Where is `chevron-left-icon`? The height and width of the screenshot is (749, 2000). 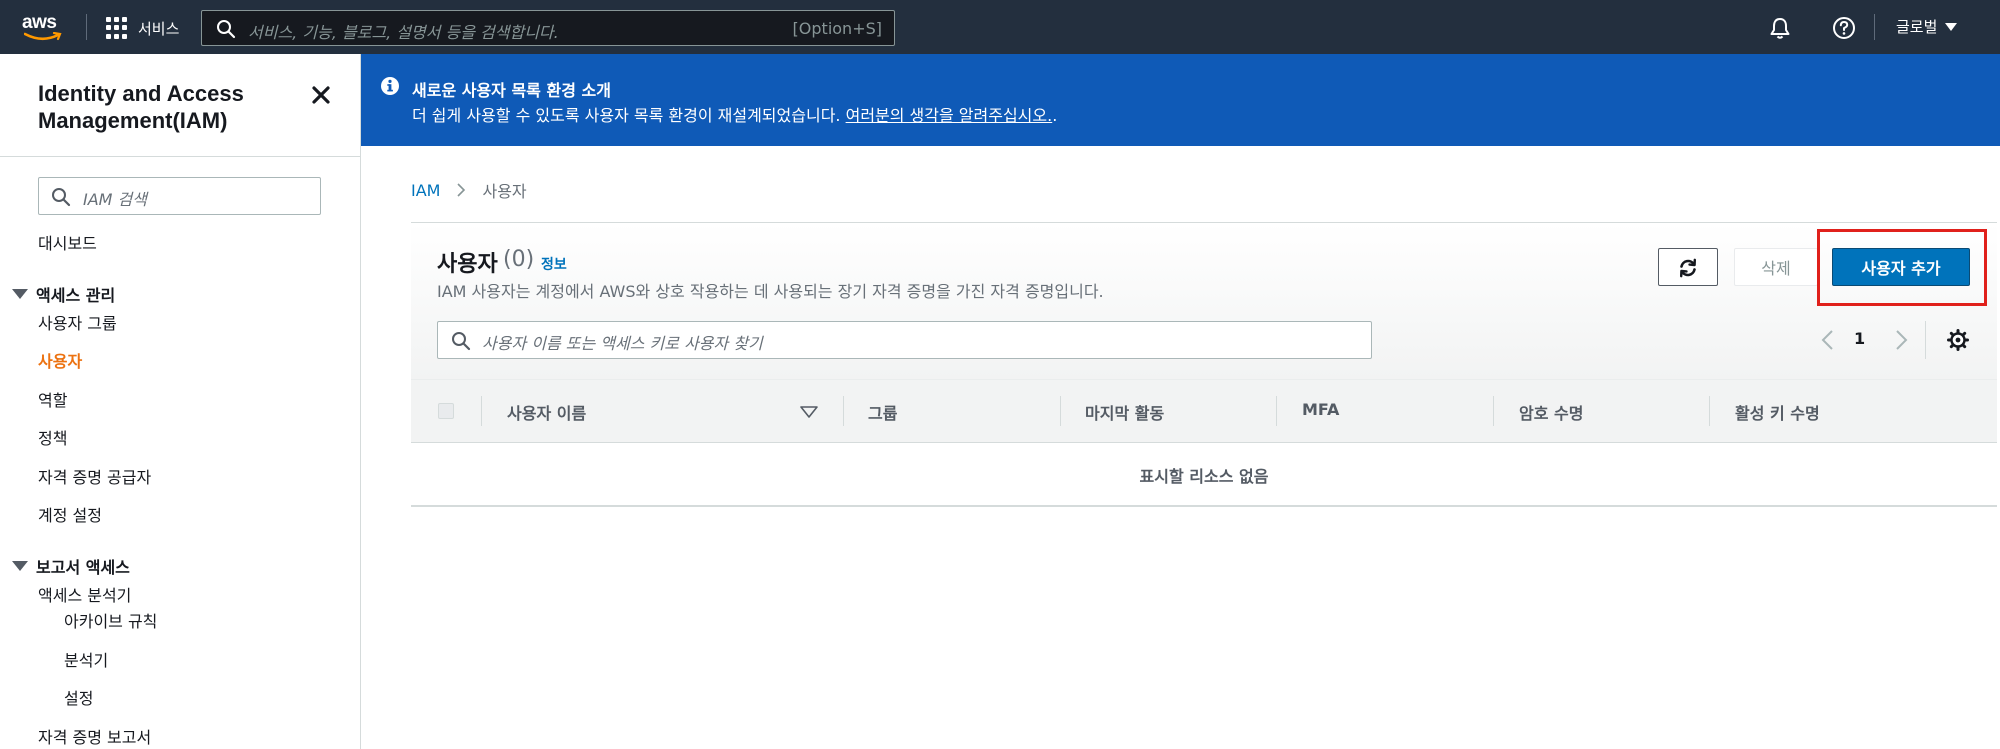 chevron-left-icon is located at coordinates (1827, 340).